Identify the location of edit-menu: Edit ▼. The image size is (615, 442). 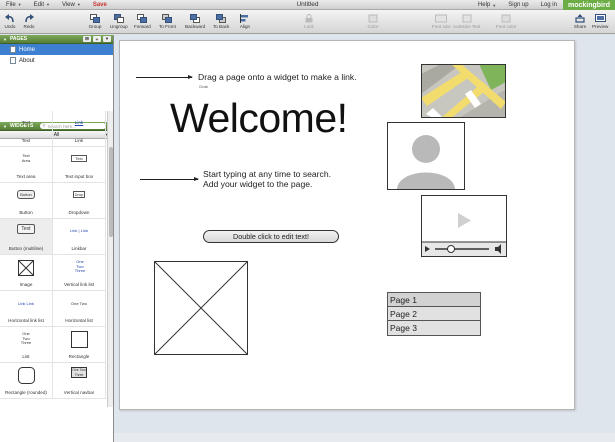
(42, 5).